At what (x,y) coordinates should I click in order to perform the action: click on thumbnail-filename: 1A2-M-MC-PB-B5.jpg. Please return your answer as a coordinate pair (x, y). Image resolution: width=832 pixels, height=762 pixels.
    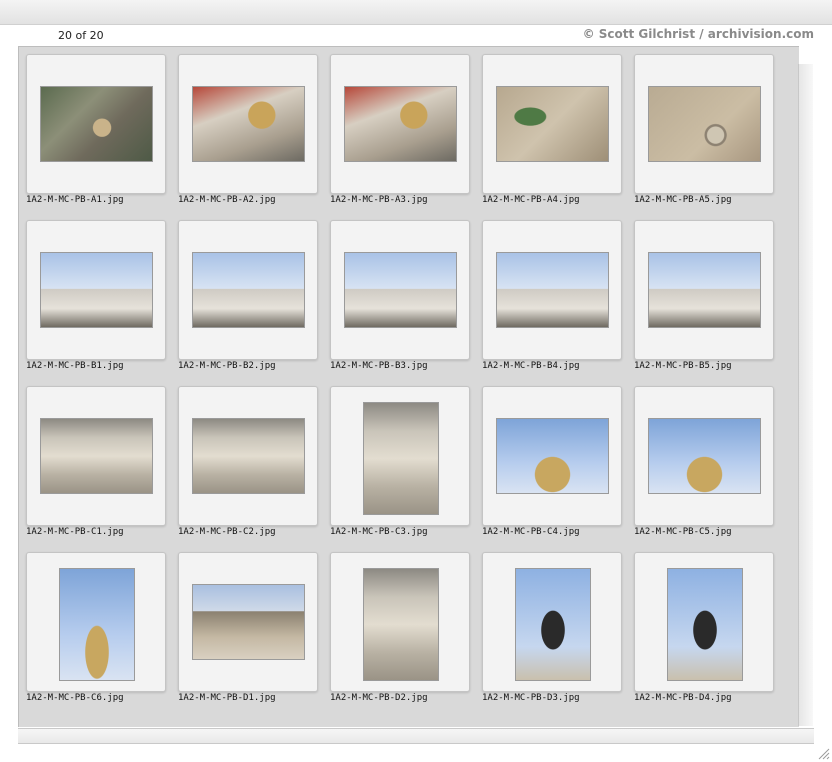
    Looking at the image, I should click on (683, 366).